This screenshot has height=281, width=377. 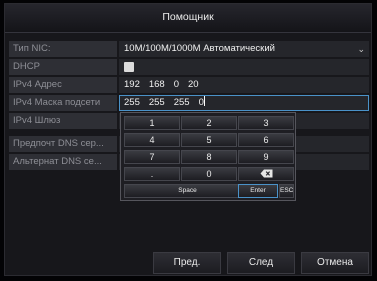 I want to click on ip-octet: 168, so click(x=156, y=84).